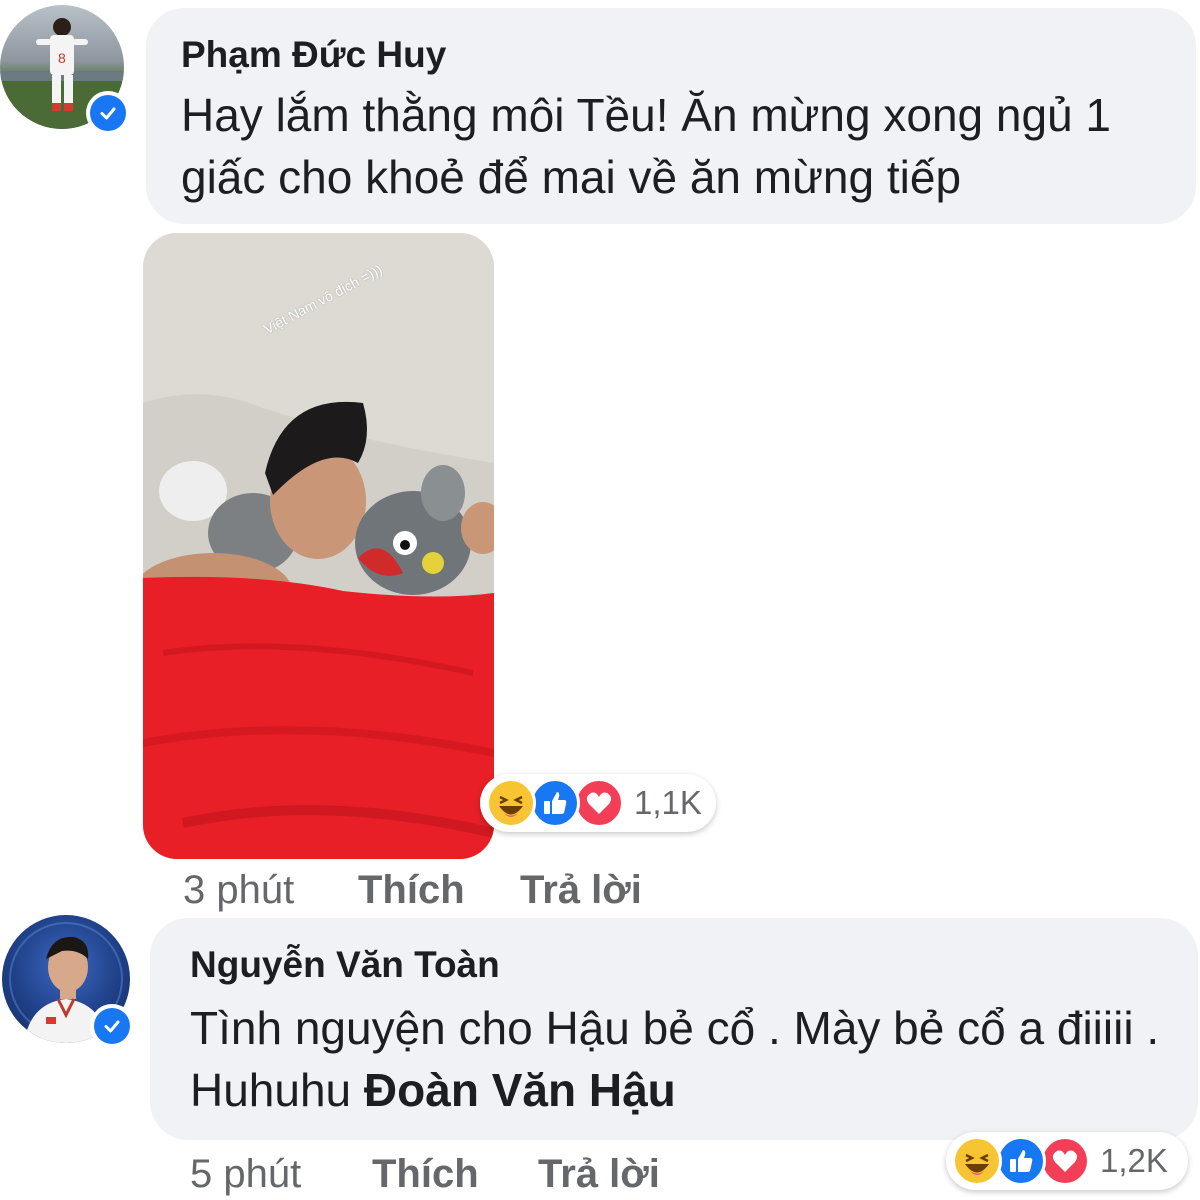 The width and height of the screenshot is (1200, 1200). What do you see at coordinates (668, 802) in the screenshot?
I see `reaction-count: 1,1K` at bounding box center [668, 802].